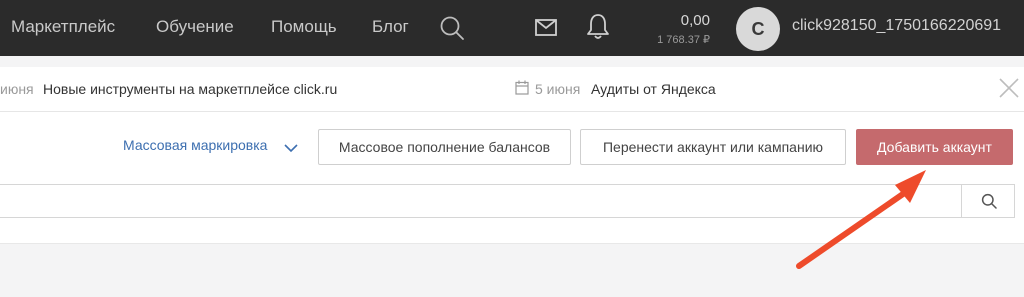 Image resolution: width=1024 pixels, height=297 pixels. Describe the element at coordinates (291, 149) in the screenshot. I see `chevron-down-icon` at that location.